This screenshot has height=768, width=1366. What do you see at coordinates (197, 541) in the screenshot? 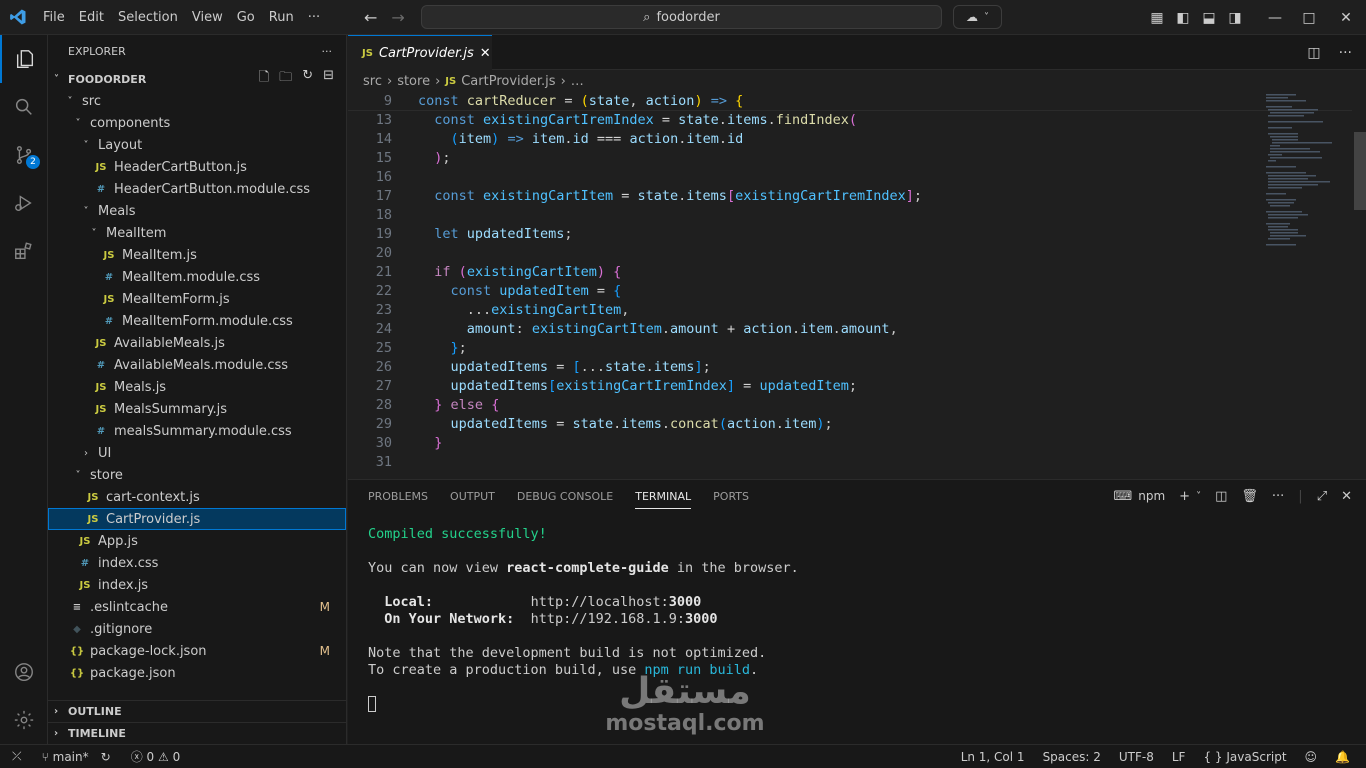
I see `tree-item: JS App.js` at bounding box center [197, 541].